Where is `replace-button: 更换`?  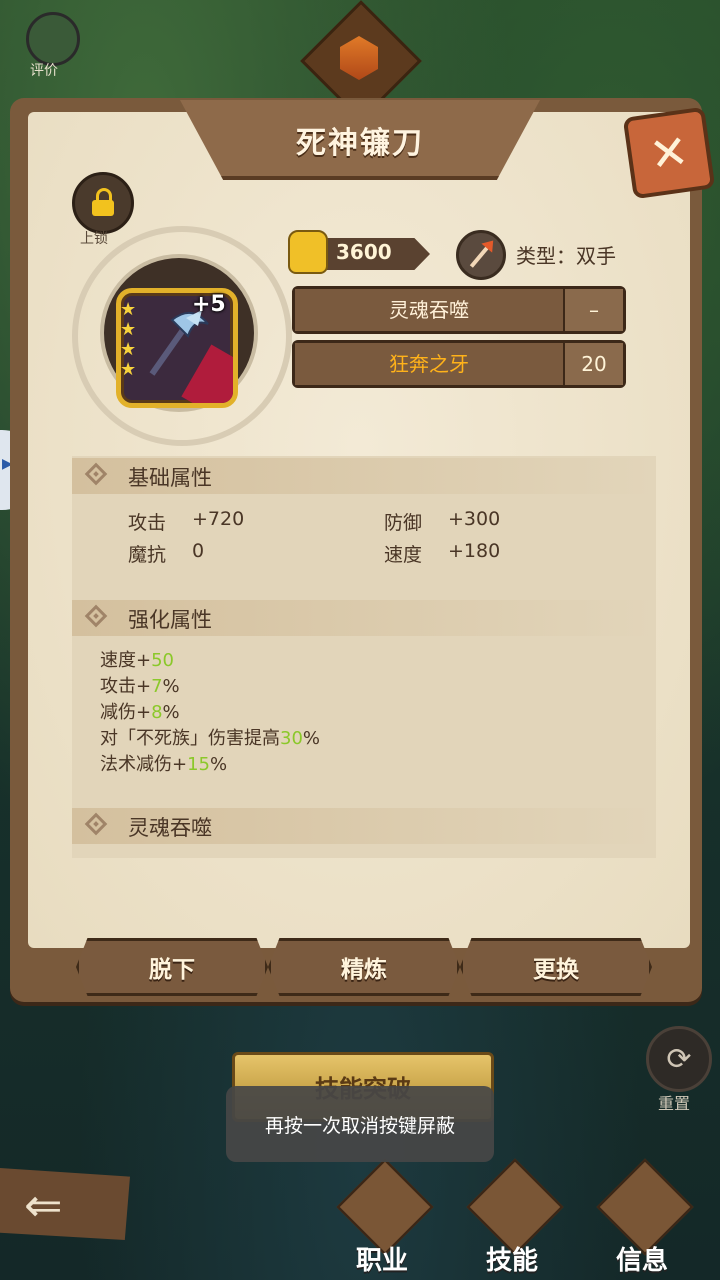
replace-button: 更换 is located at coordinates (556, 967).